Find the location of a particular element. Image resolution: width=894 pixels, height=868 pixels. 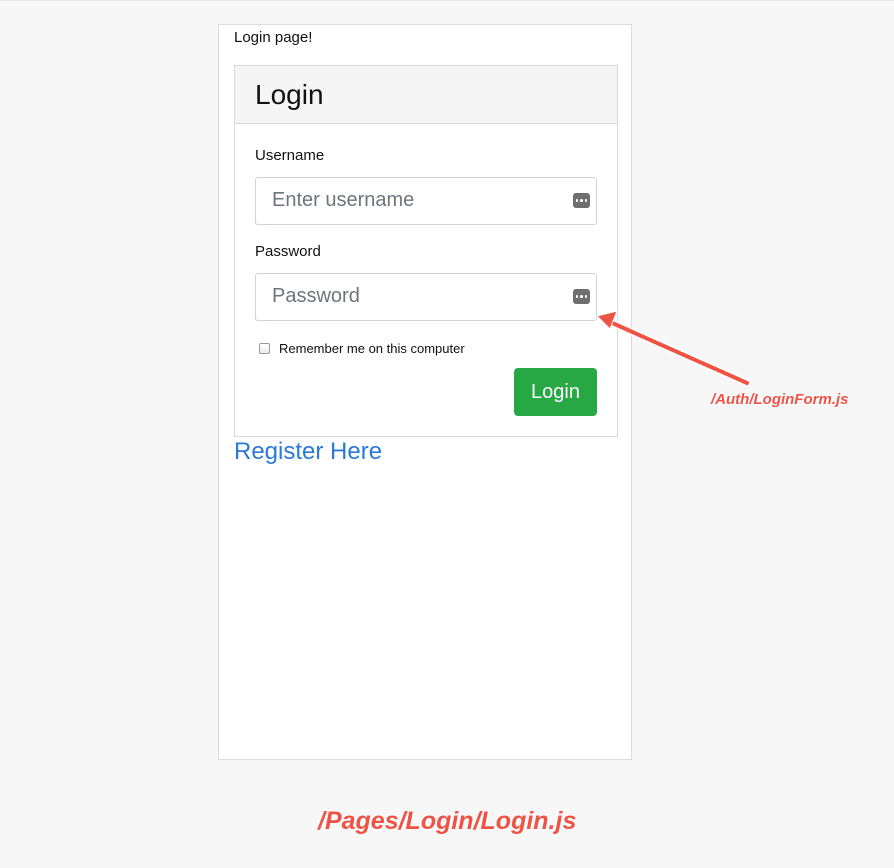

component-annotation-label: /Auth/LoginForm.js is located at coordinates (780, 399).